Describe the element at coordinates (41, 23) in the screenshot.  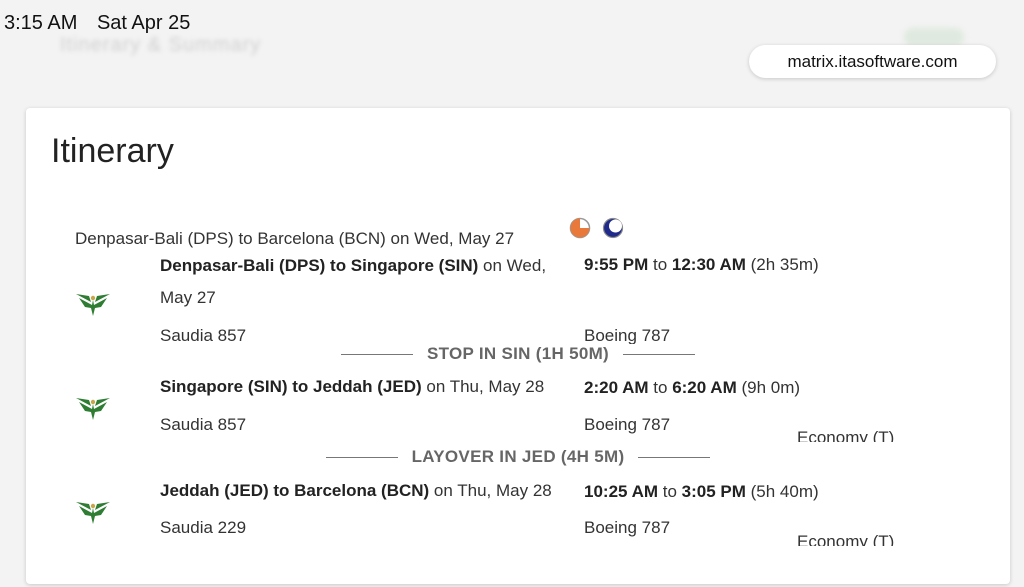
I see `status-time: 3:15 AM` at that location.